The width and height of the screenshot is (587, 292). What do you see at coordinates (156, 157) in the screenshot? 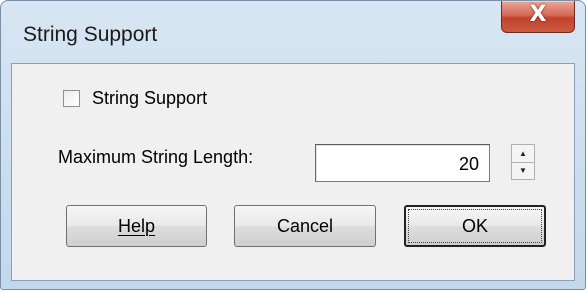
I see `max-length-label: Maximum String Length:` at bounding box center [156, 157].